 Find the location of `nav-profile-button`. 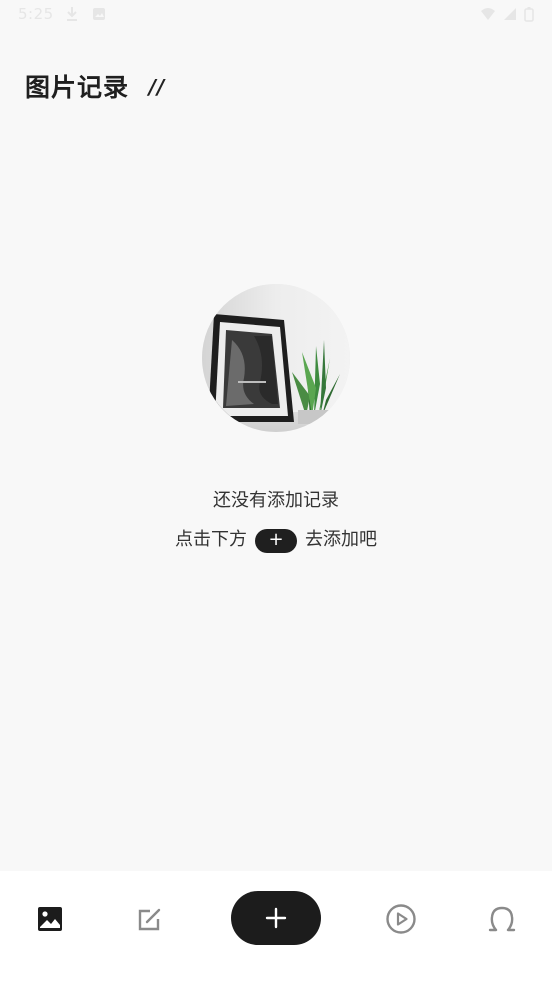

nav-profile-button is located at coordinates (502, 919).